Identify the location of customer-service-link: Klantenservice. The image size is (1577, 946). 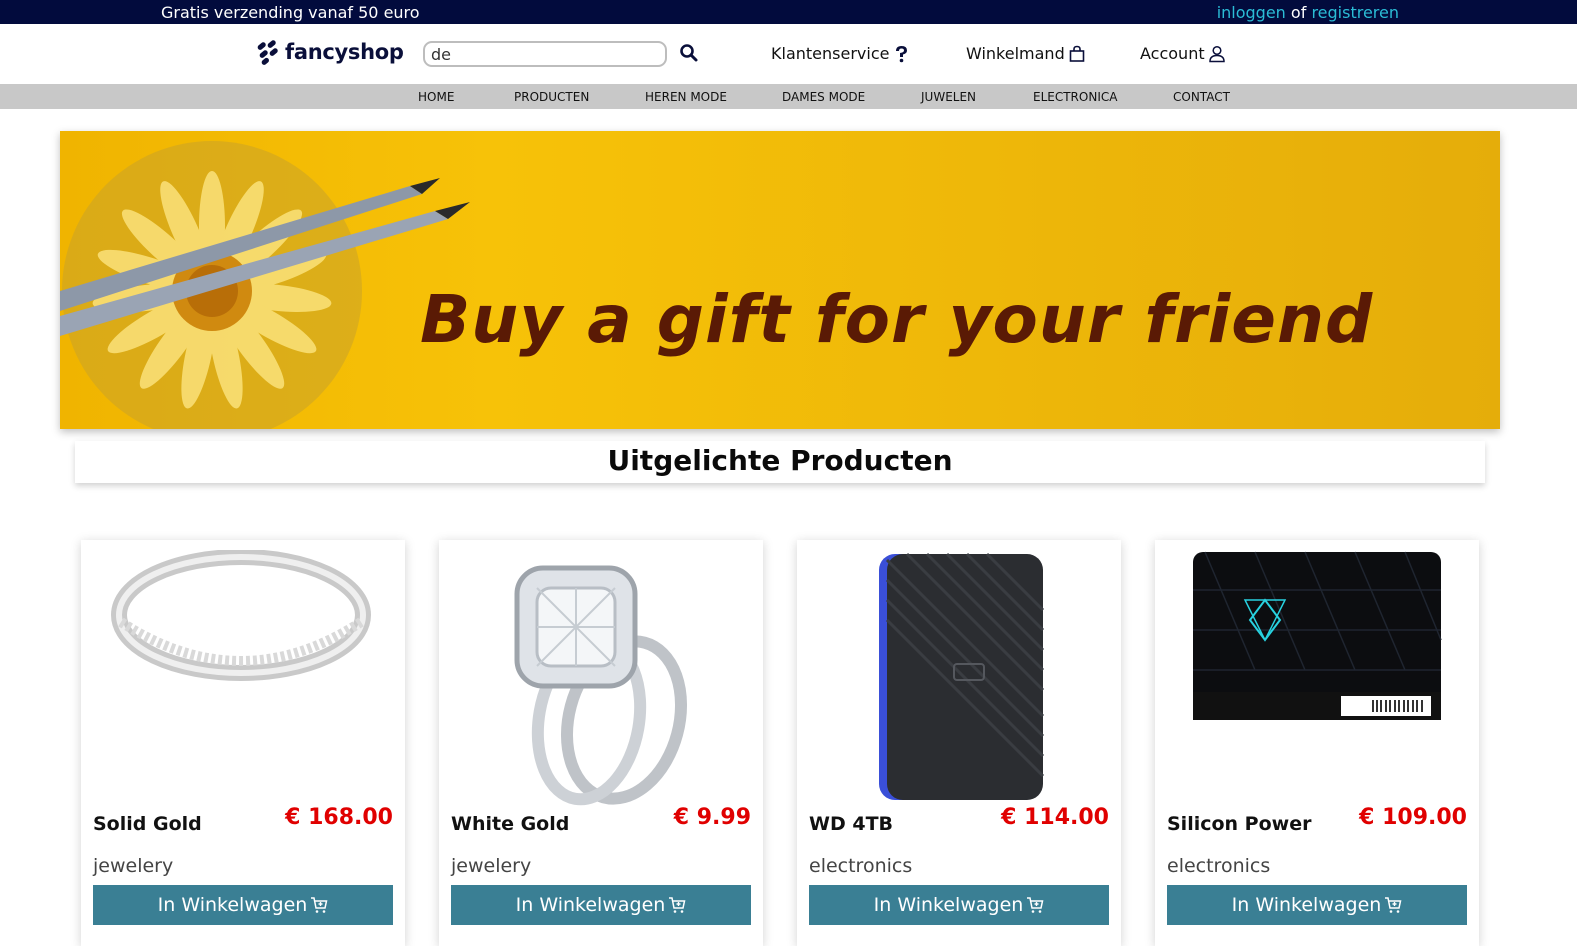
(840, 53).